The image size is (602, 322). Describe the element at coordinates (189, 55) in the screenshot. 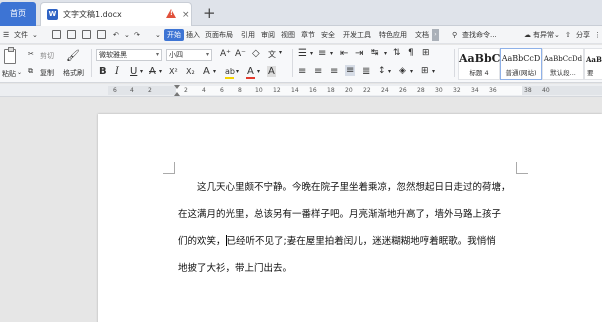

I see `font-size-select: 小四 ▾` at that location.